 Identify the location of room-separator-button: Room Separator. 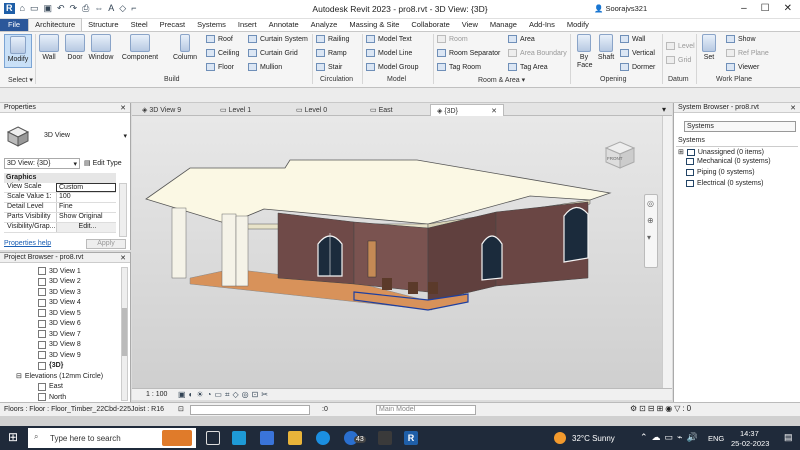
(468, 53).